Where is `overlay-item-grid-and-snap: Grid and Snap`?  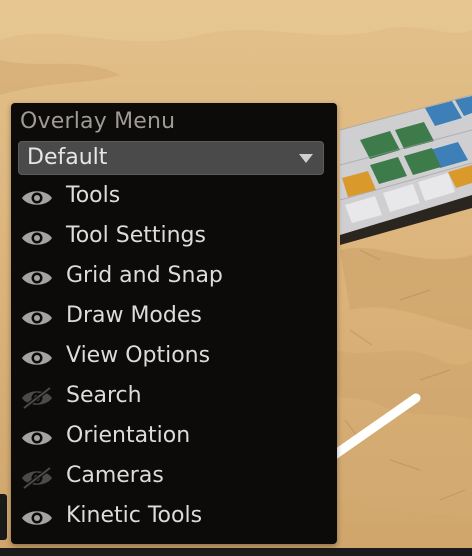
overlay-item-grid-and-snap: Grid and Snap is located at coordinates (174, 278).